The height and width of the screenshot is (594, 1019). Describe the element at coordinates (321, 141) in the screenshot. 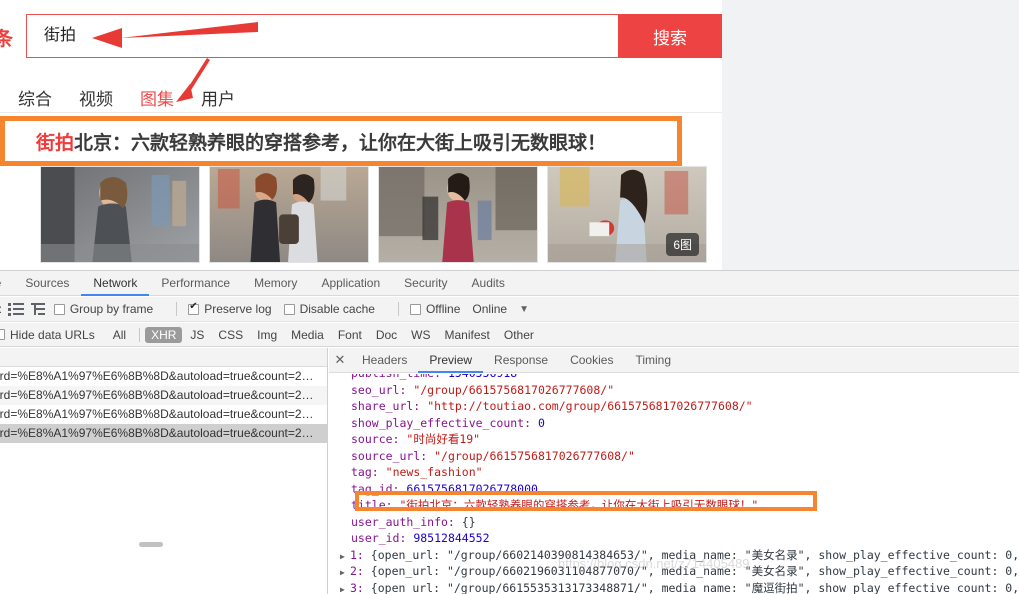

I see `result-title: 街拍北京：六款轻熟养眼的穿搭参考，让你在大街上吸引无数眼球！` at that location.